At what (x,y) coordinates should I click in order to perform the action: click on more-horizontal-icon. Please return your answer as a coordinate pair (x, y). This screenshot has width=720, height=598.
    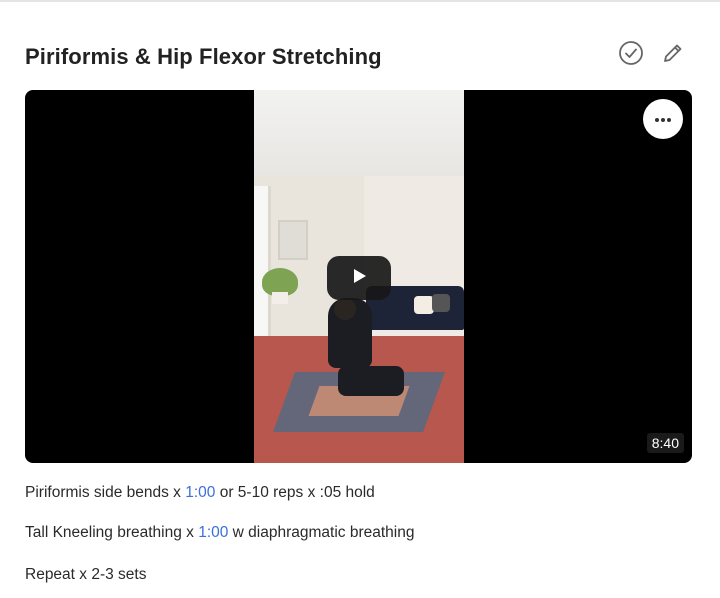
    Looking at the image, I should click on (663, 119).